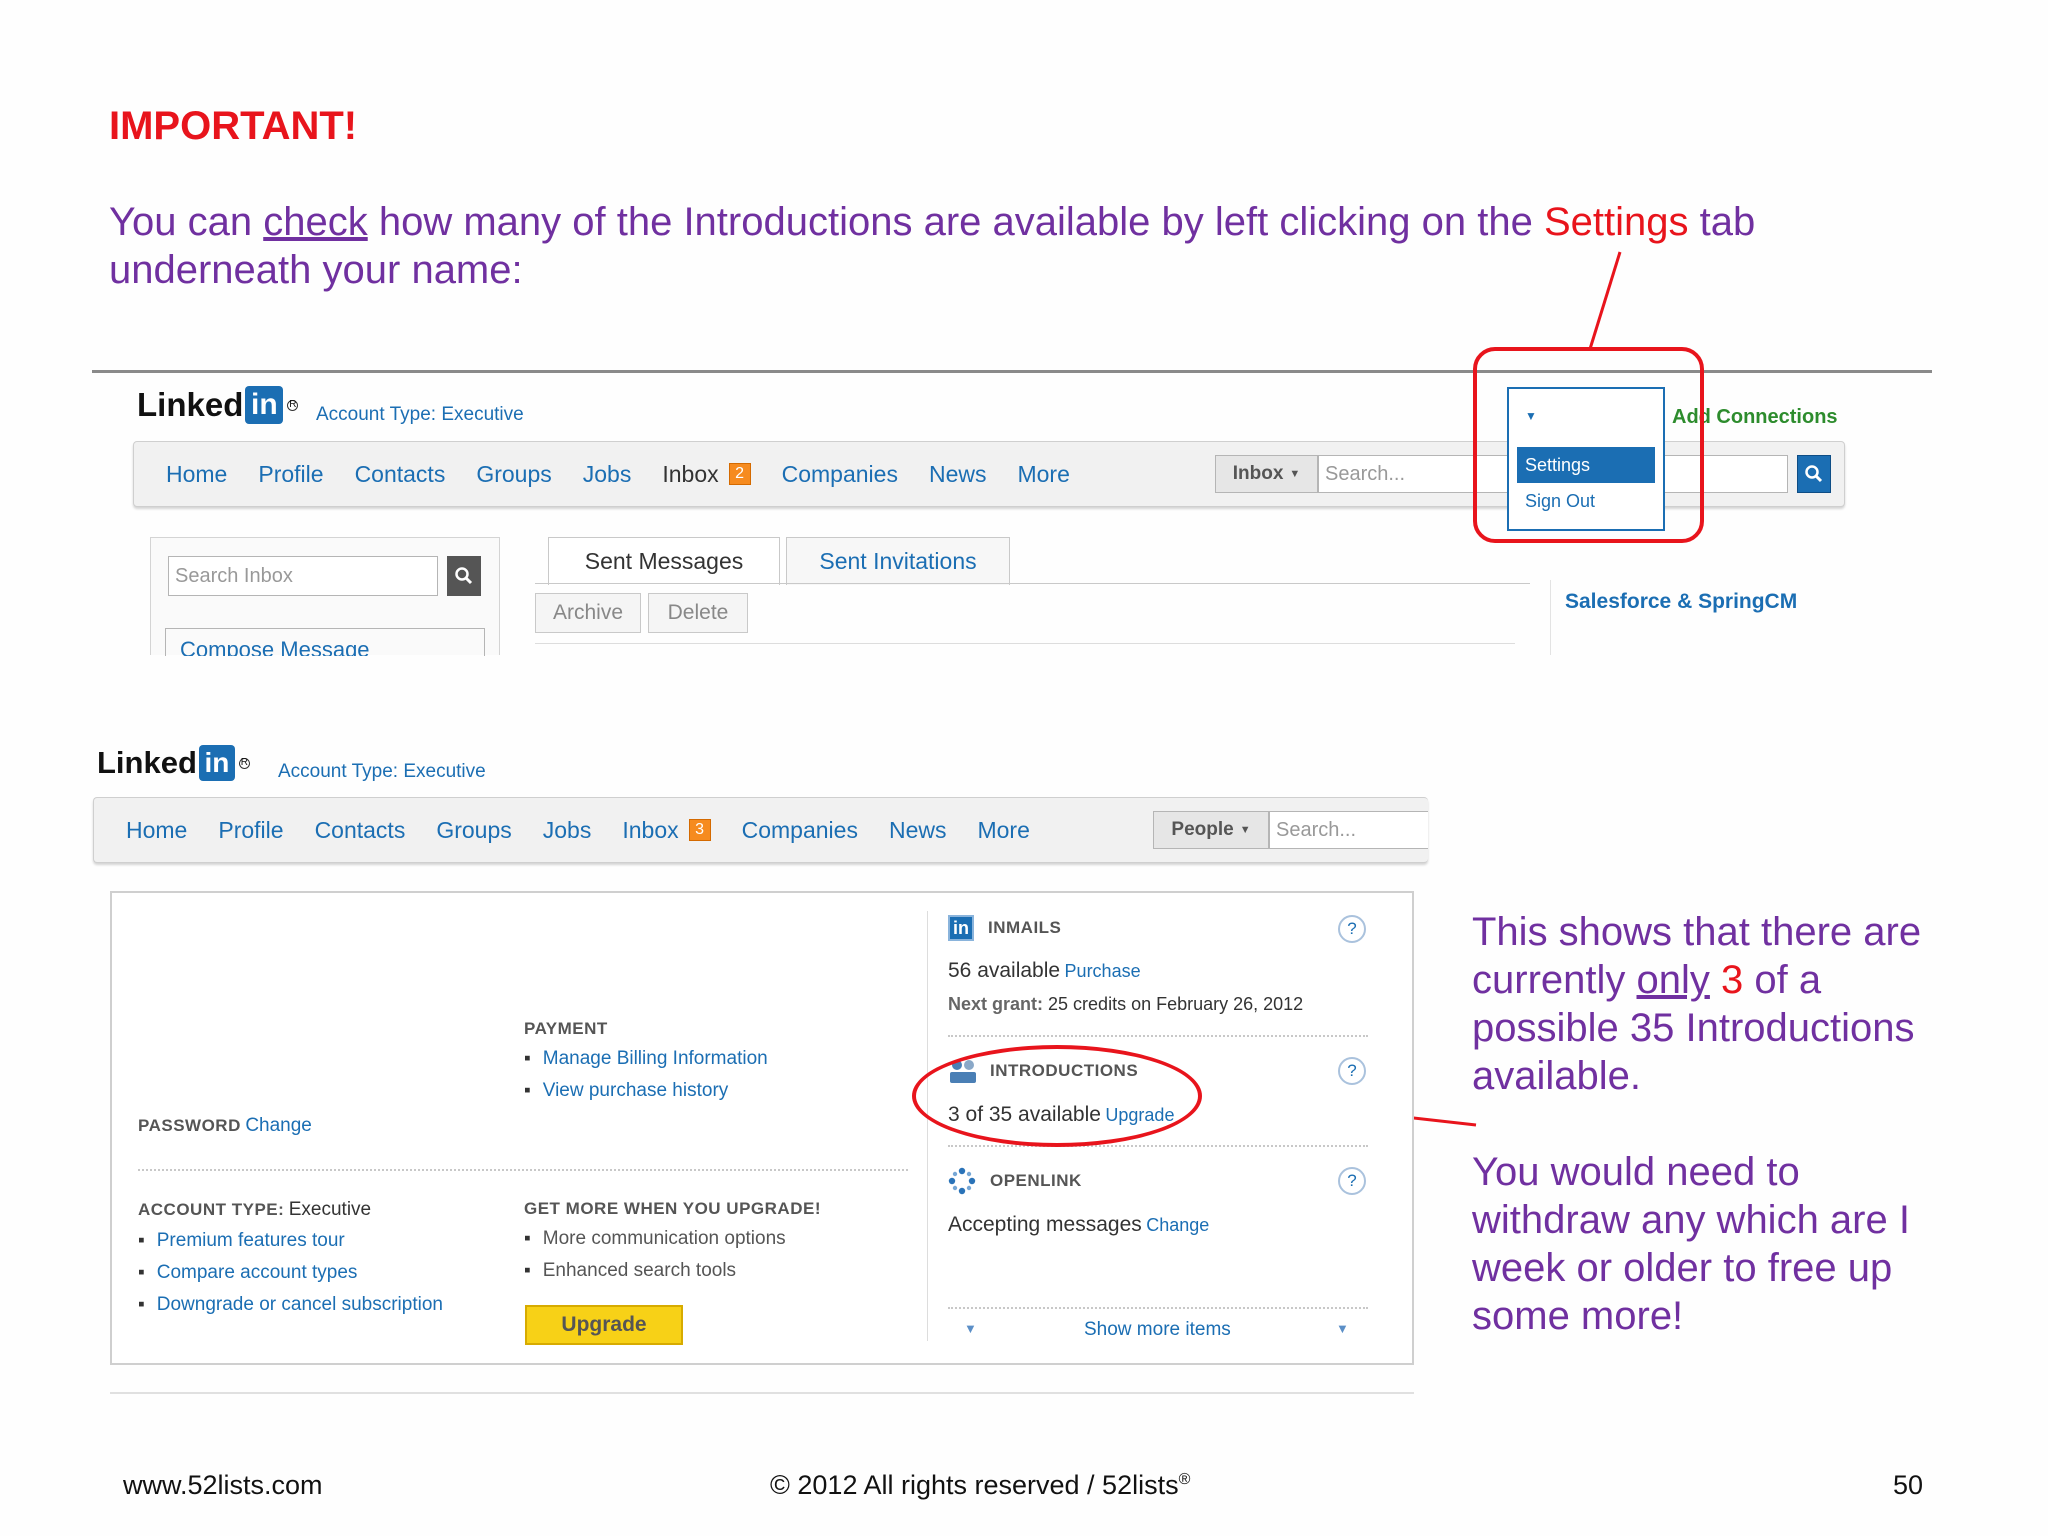 The image size is (2048, 1536). Describe the element at coordinates (300, 1305) in the screenshot. I see `downgrade-link: Downgrade or cancel subscription` at that location.